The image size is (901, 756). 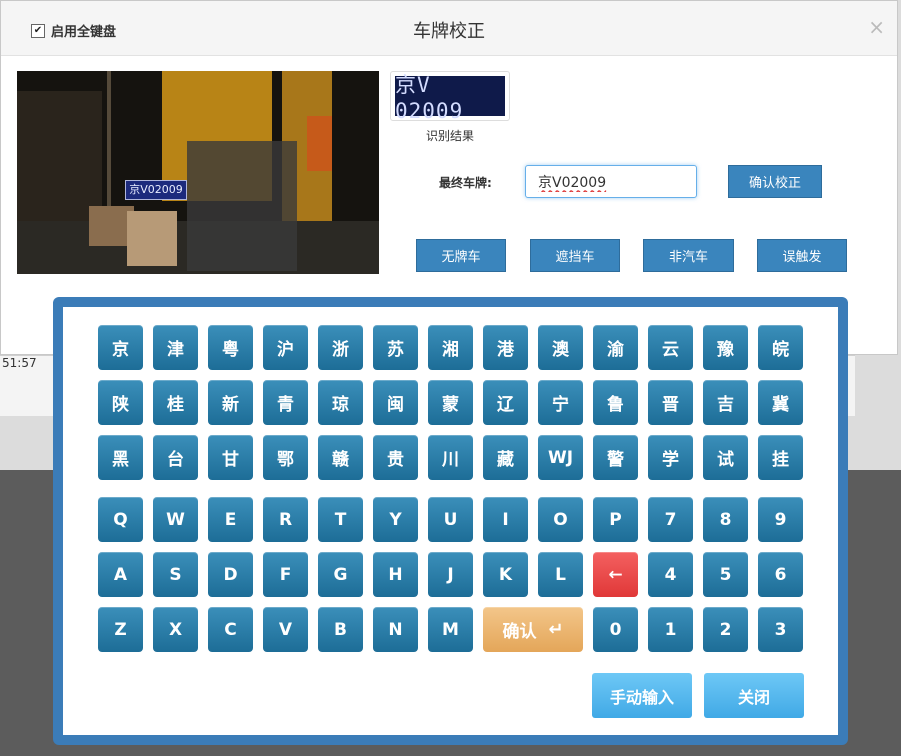 What do you see at coordinates (175, 629) in the screenshot?
I see `char-key: X` at bounding box center [175, 629].